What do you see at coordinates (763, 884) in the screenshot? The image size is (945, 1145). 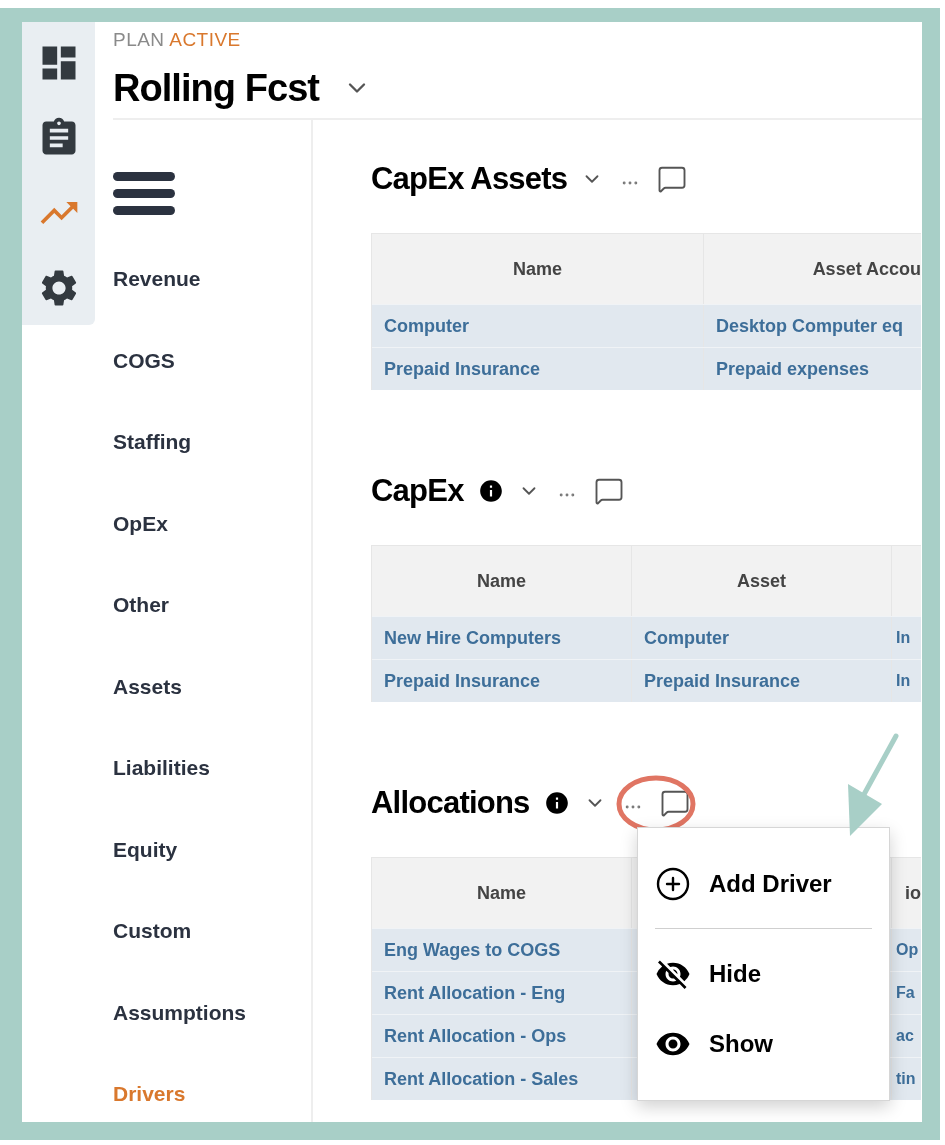 I see `menu-item: Add Driver` at bounding box center [763, 884].